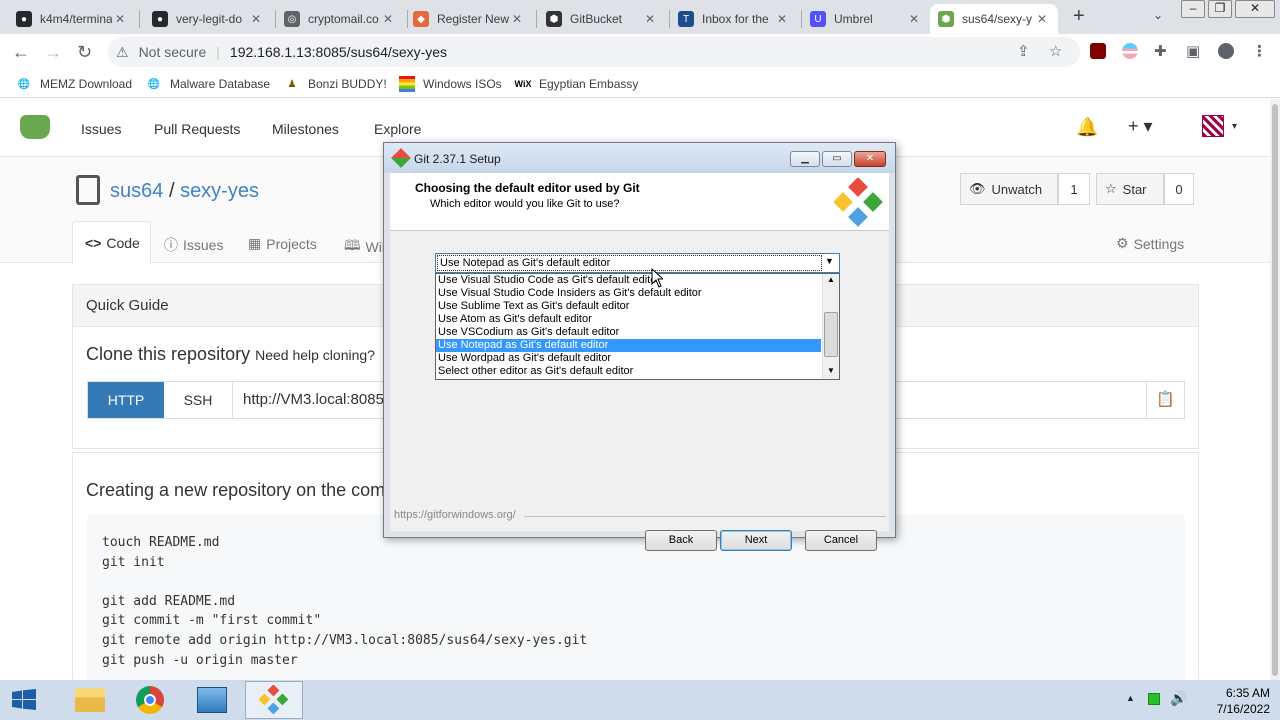 This screenshot has height=720, width=1280. What do you see at coordinates (126, 400) in the screenshot?
I see `http-button: HTTP` at bounding box center [126, 400].